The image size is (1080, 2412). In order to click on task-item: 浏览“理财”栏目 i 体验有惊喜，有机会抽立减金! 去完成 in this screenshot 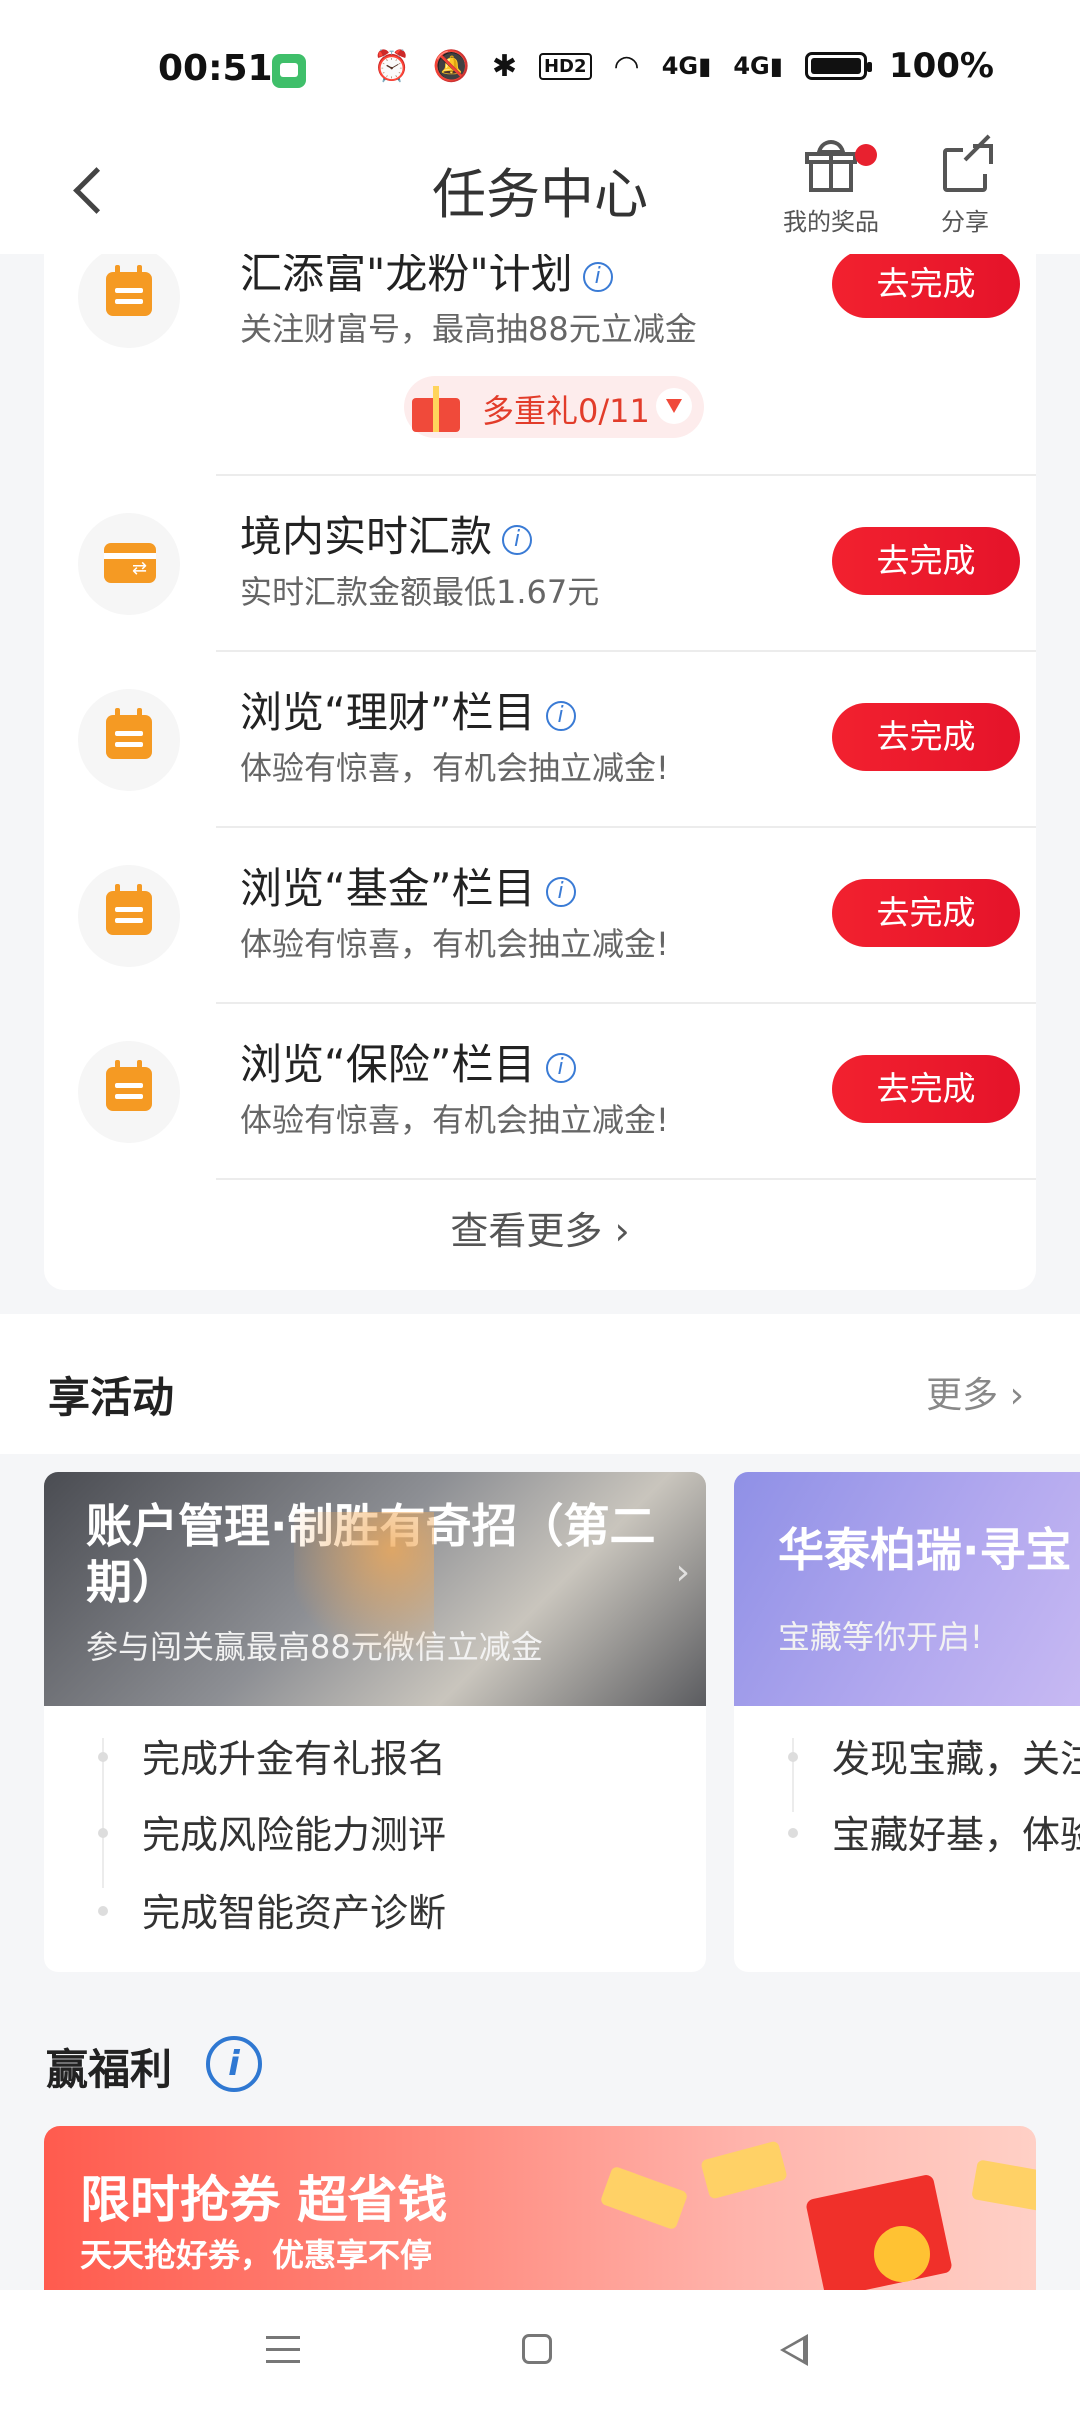, I will do `click(540, 738)`.